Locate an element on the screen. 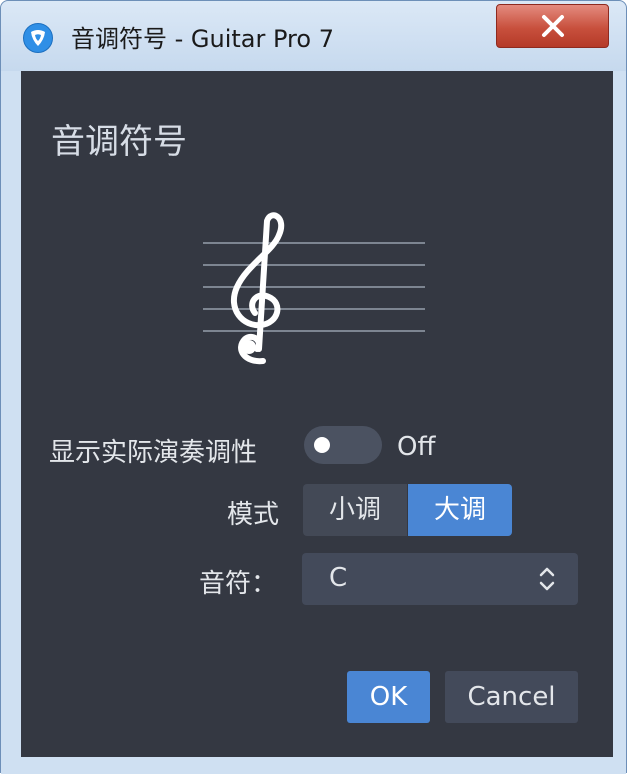 Image resolution: width=627 pixels, height=774 pixels. title-bar: 音调符号 - Guitar Pro 7 is located at coordinates (313, 36).